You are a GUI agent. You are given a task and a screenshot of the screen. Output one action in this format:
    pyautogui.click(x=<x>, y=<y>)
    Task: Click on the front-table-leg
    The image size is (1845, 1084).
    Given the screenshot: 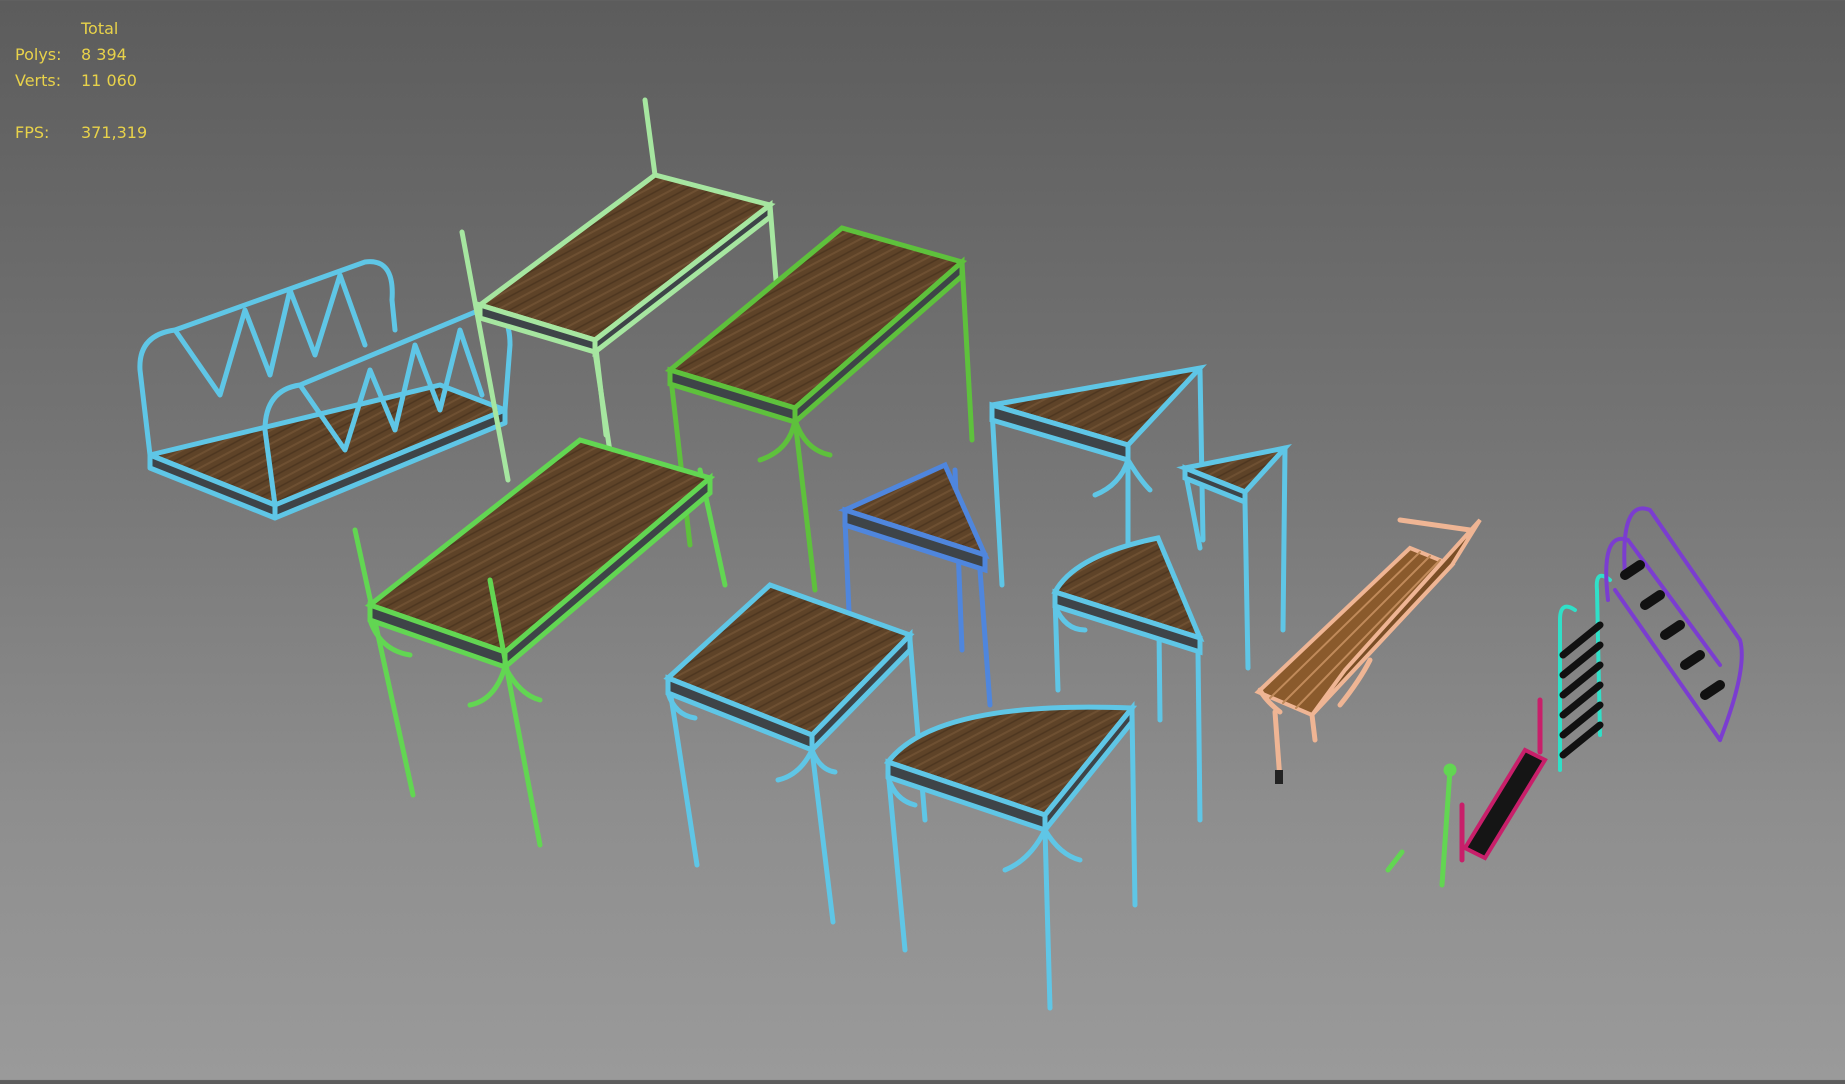 What is the action you would take?
    pyautogui.click(x=384, y=662)
    